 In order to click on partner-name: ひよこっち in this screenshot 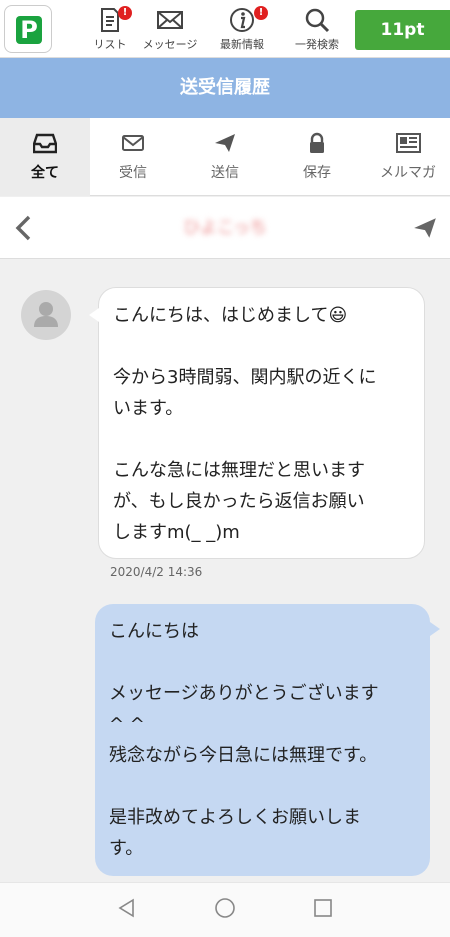, I will do `click(225, 228)`.